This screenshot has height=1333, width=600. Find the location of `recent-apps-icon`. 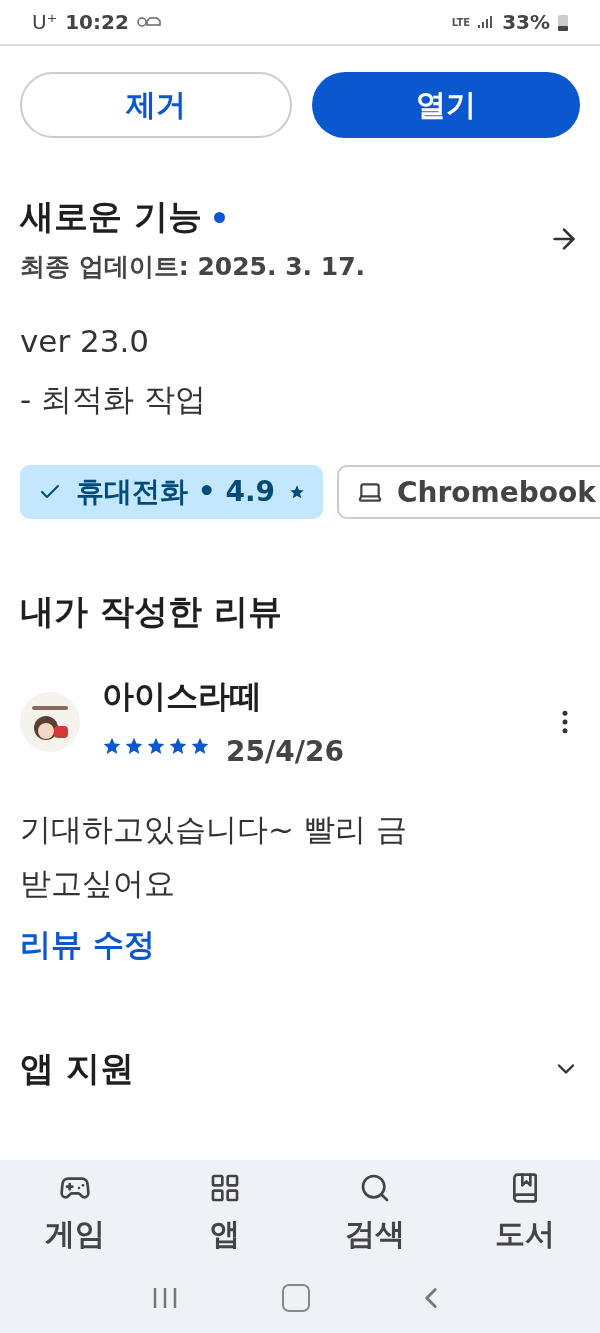

recent-apps-icon is located at coordinates (165, 1298).